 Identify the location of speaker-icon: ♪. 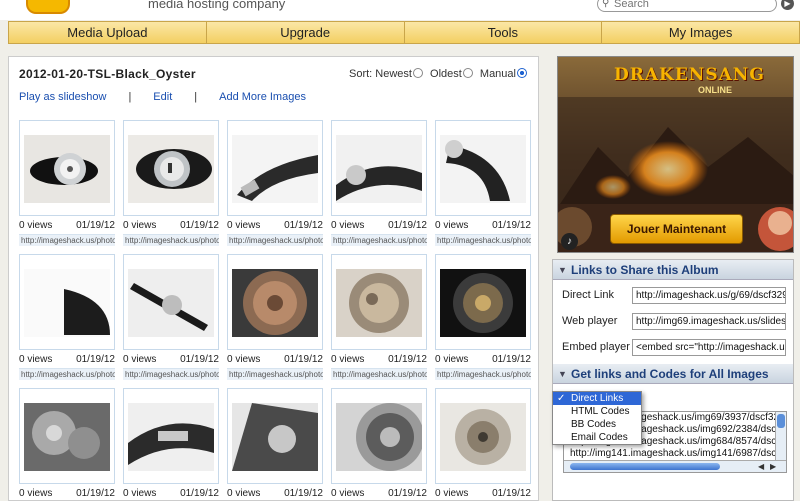
(569, 241).